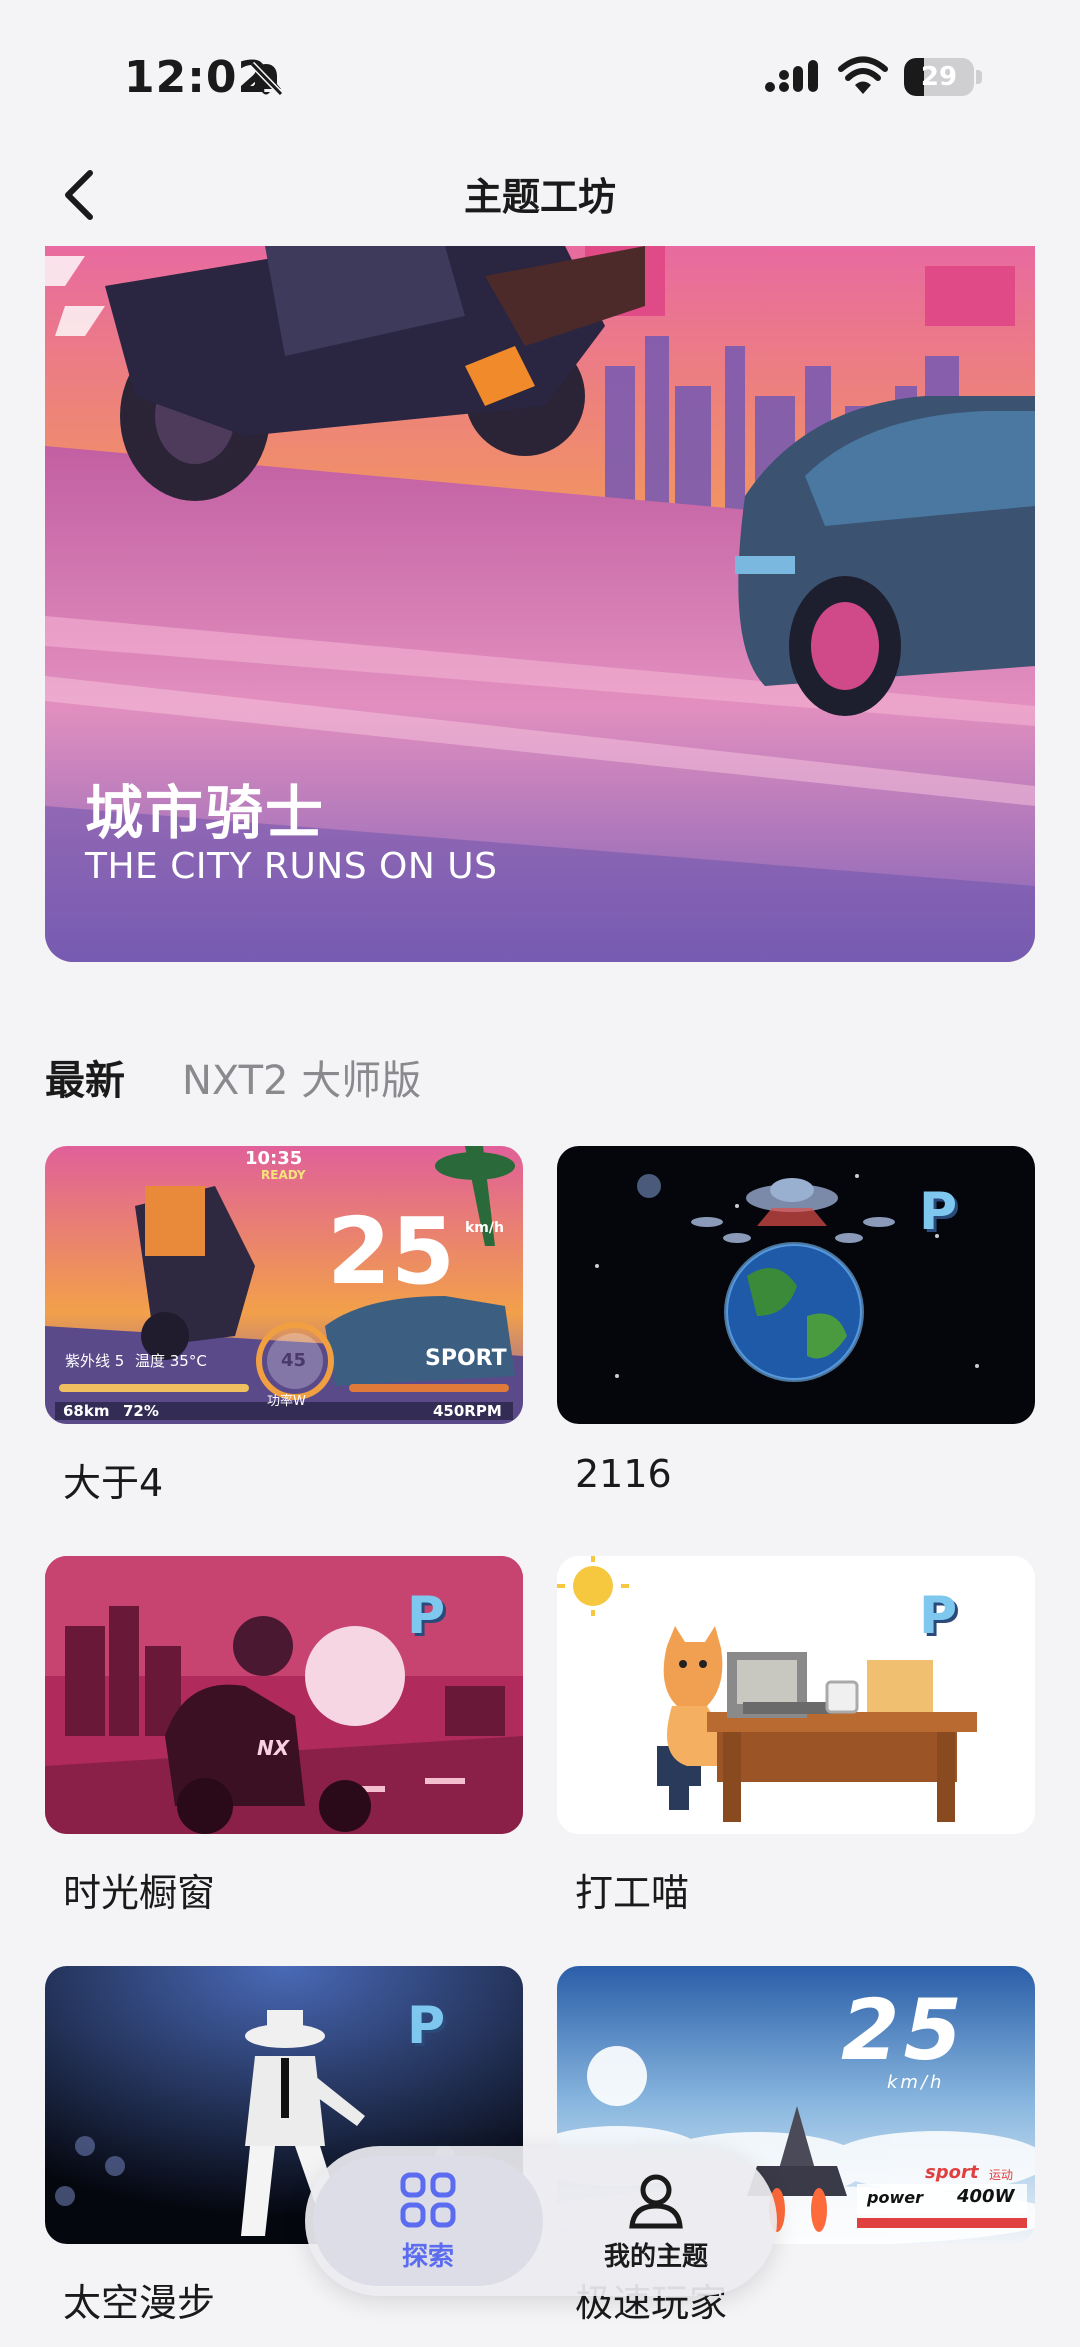  Describe the element at coordinates (539, 197) in the screenshot. I see `page-title: 主题工坊` at that location.